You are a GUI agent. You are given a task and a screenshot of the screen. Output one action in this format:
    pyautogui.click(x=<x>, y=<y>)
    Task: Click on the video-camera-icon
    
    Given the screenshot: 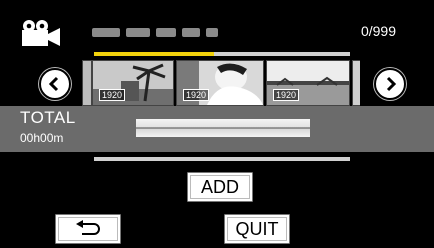 What is the action you would take?
    pyautogui.click(x=41, y=33)
    